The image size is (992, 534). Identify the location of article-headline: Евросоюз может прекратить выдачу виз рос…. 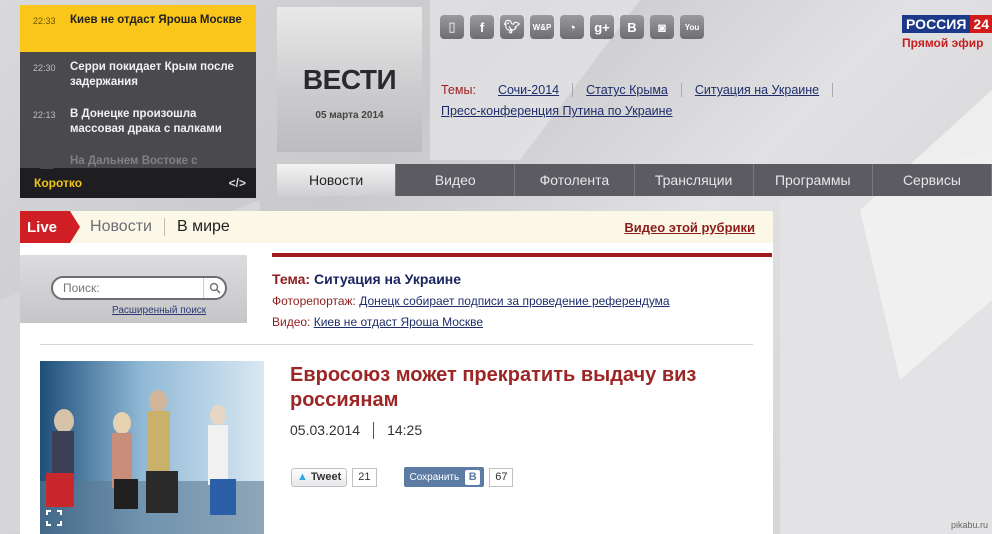
(525, 388).